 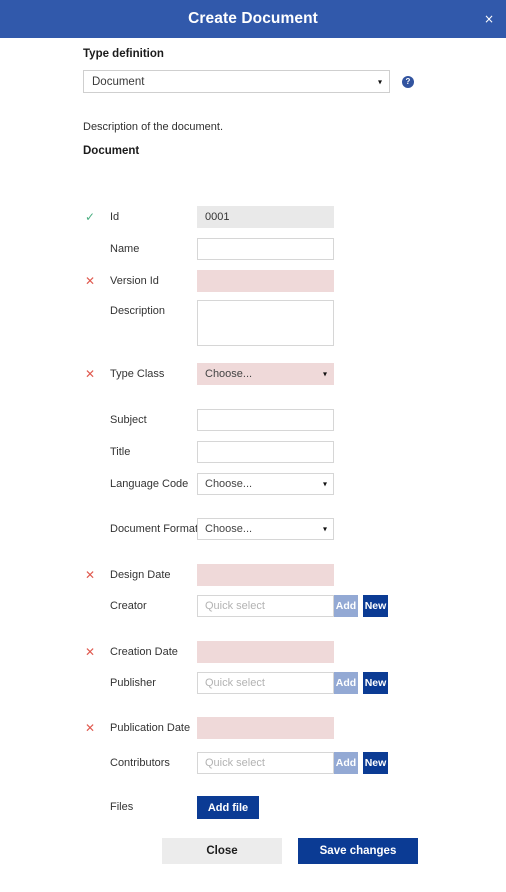 I want to click on add-button-creator: Add, so click(x=346, y=606).